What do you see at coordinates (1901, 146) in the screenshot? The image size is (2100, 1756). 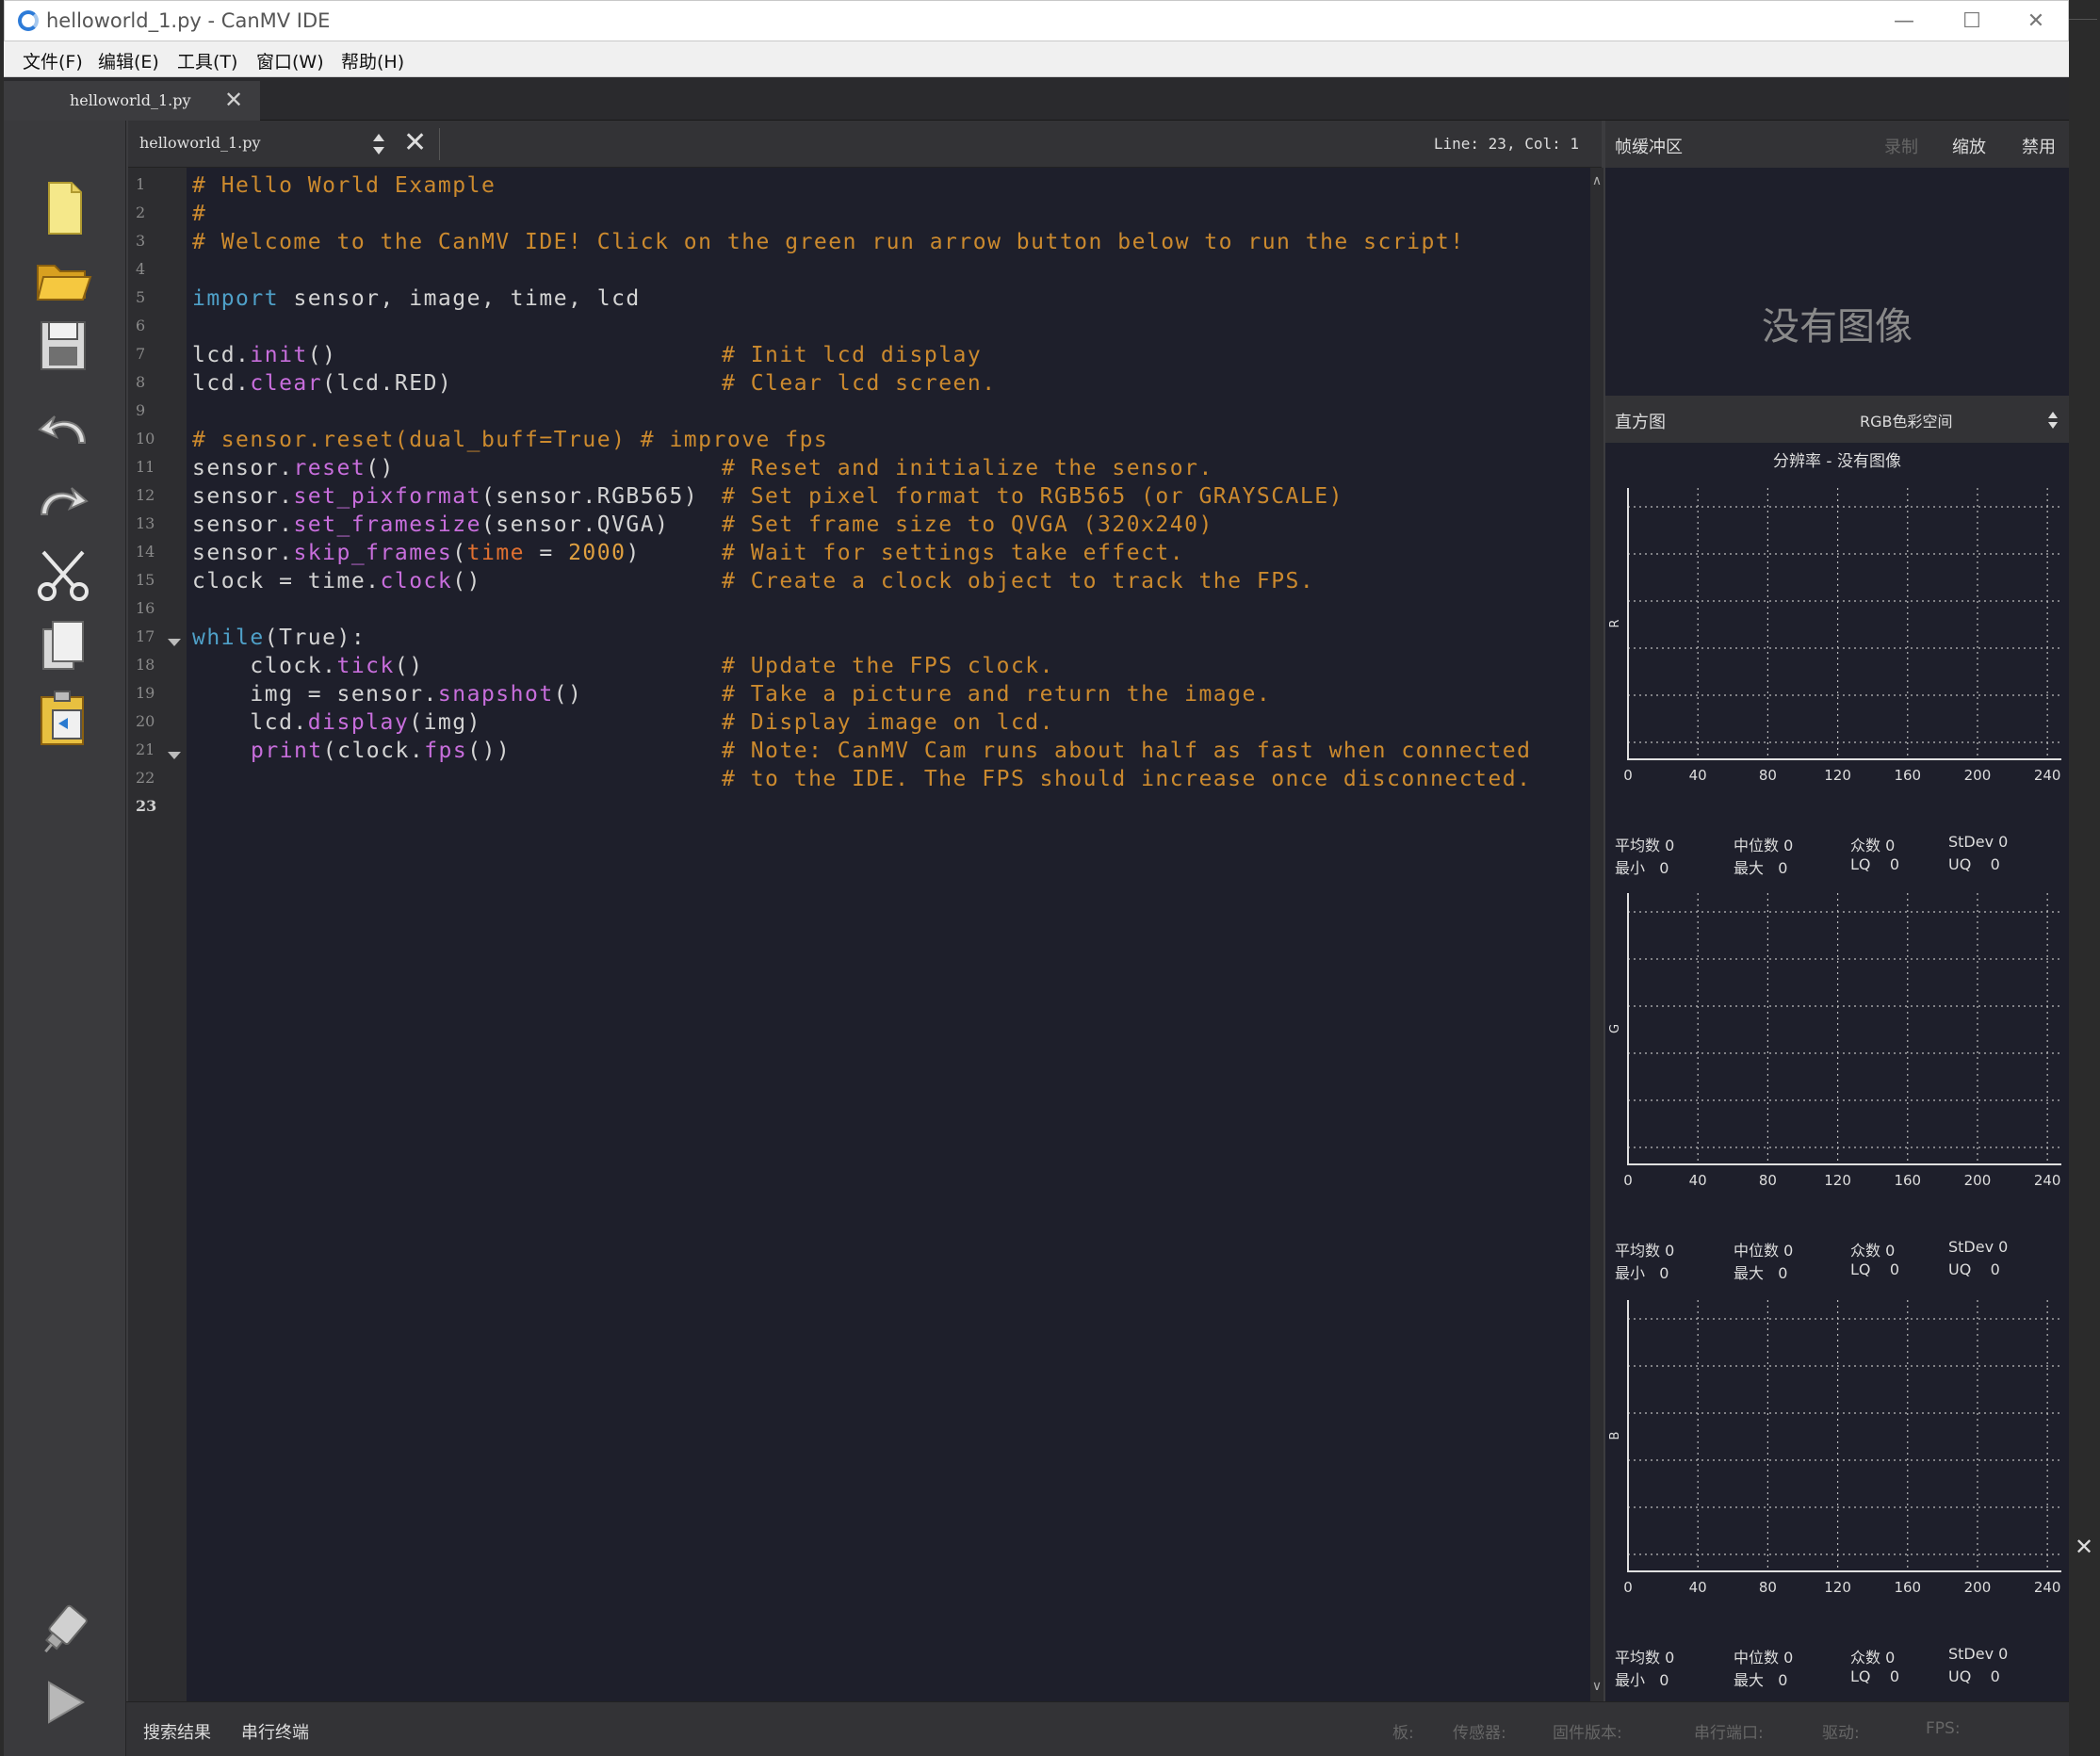 I see `record-button: 录制` at bounding box center [1901, 146].